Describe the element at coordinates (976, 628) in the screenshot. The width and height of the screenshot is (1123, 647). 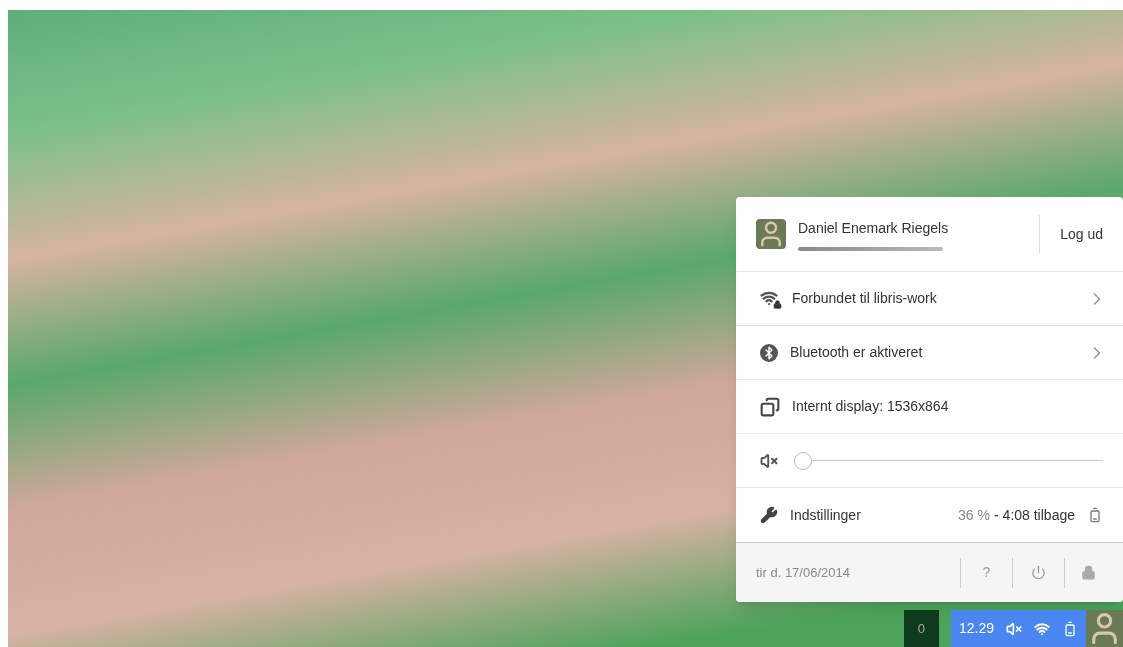
I see `clock-text: 12.29` at that location.